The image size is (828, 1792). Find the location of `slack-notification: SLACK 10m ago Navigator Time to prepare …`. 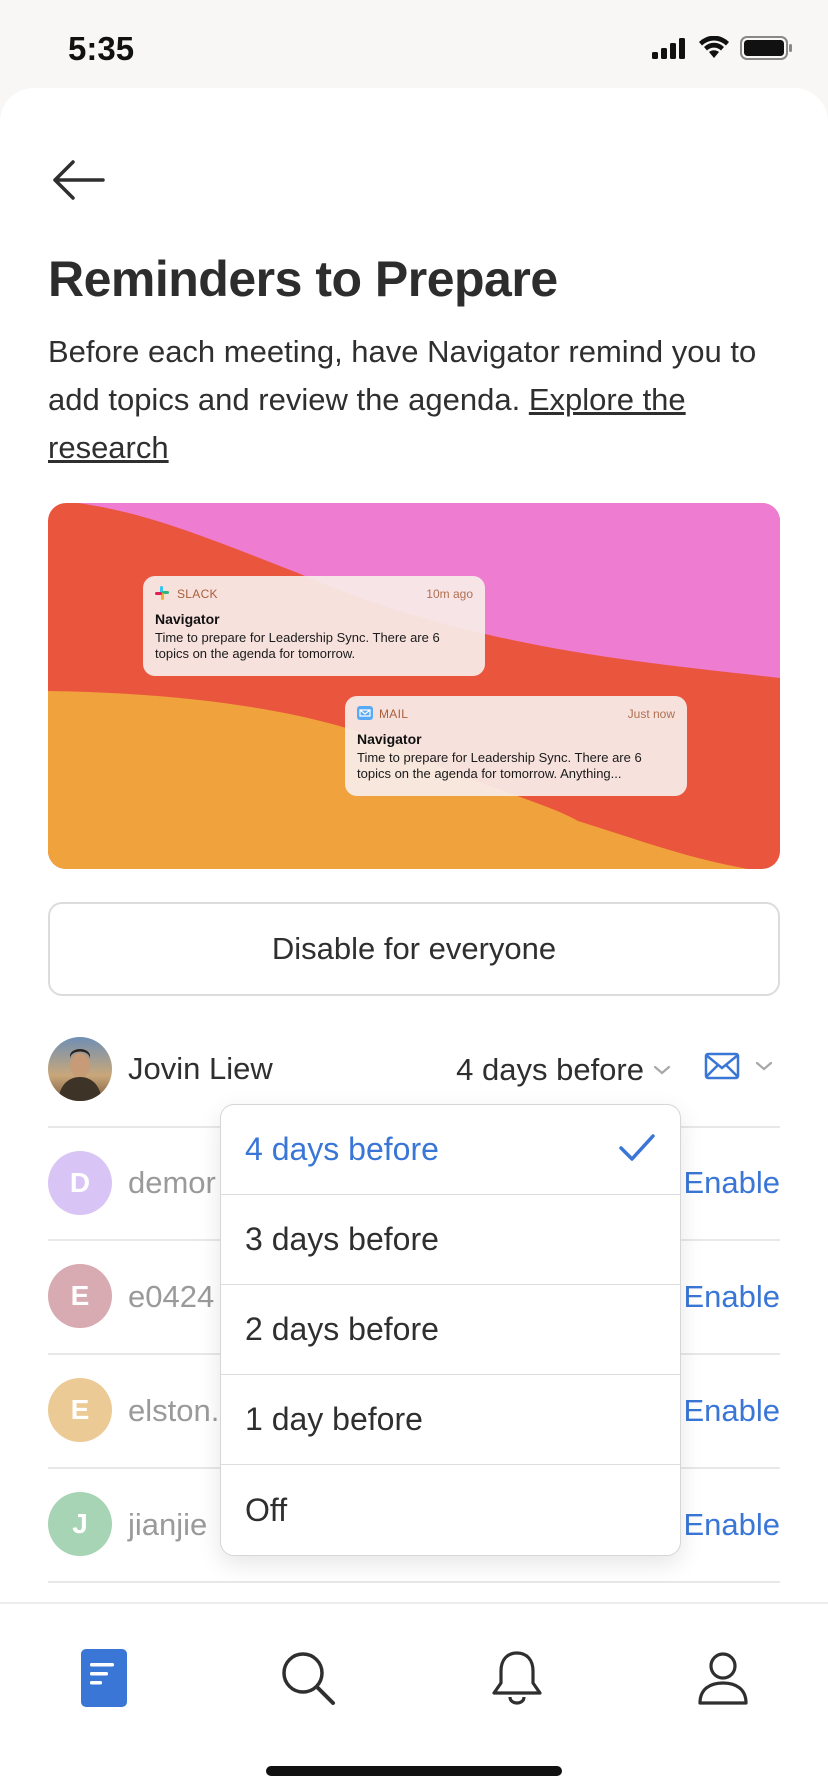

slack-notification: SLACK 10m ago Navigator Time to prepare … is located at coordinates (314, 626).